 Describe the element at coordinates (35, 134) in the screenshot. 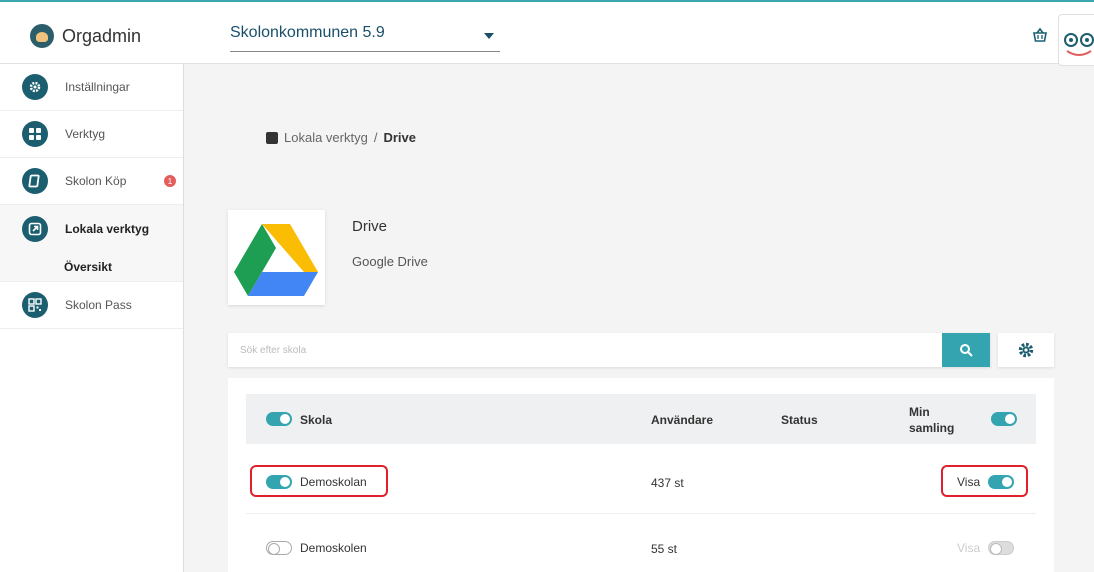

I see `grid-icon` at that location.